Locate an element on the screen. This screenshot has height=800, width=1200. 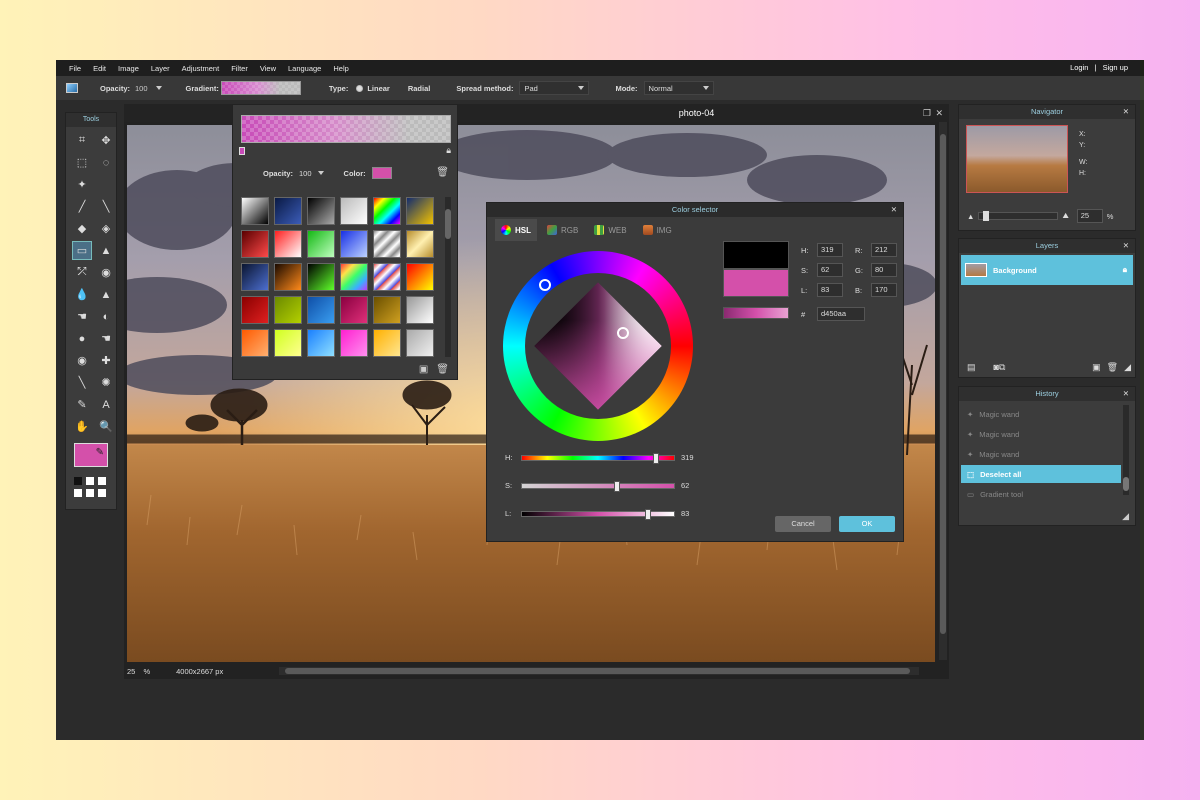
stamp-icon: ▲ is located at coordinates (106, 250).